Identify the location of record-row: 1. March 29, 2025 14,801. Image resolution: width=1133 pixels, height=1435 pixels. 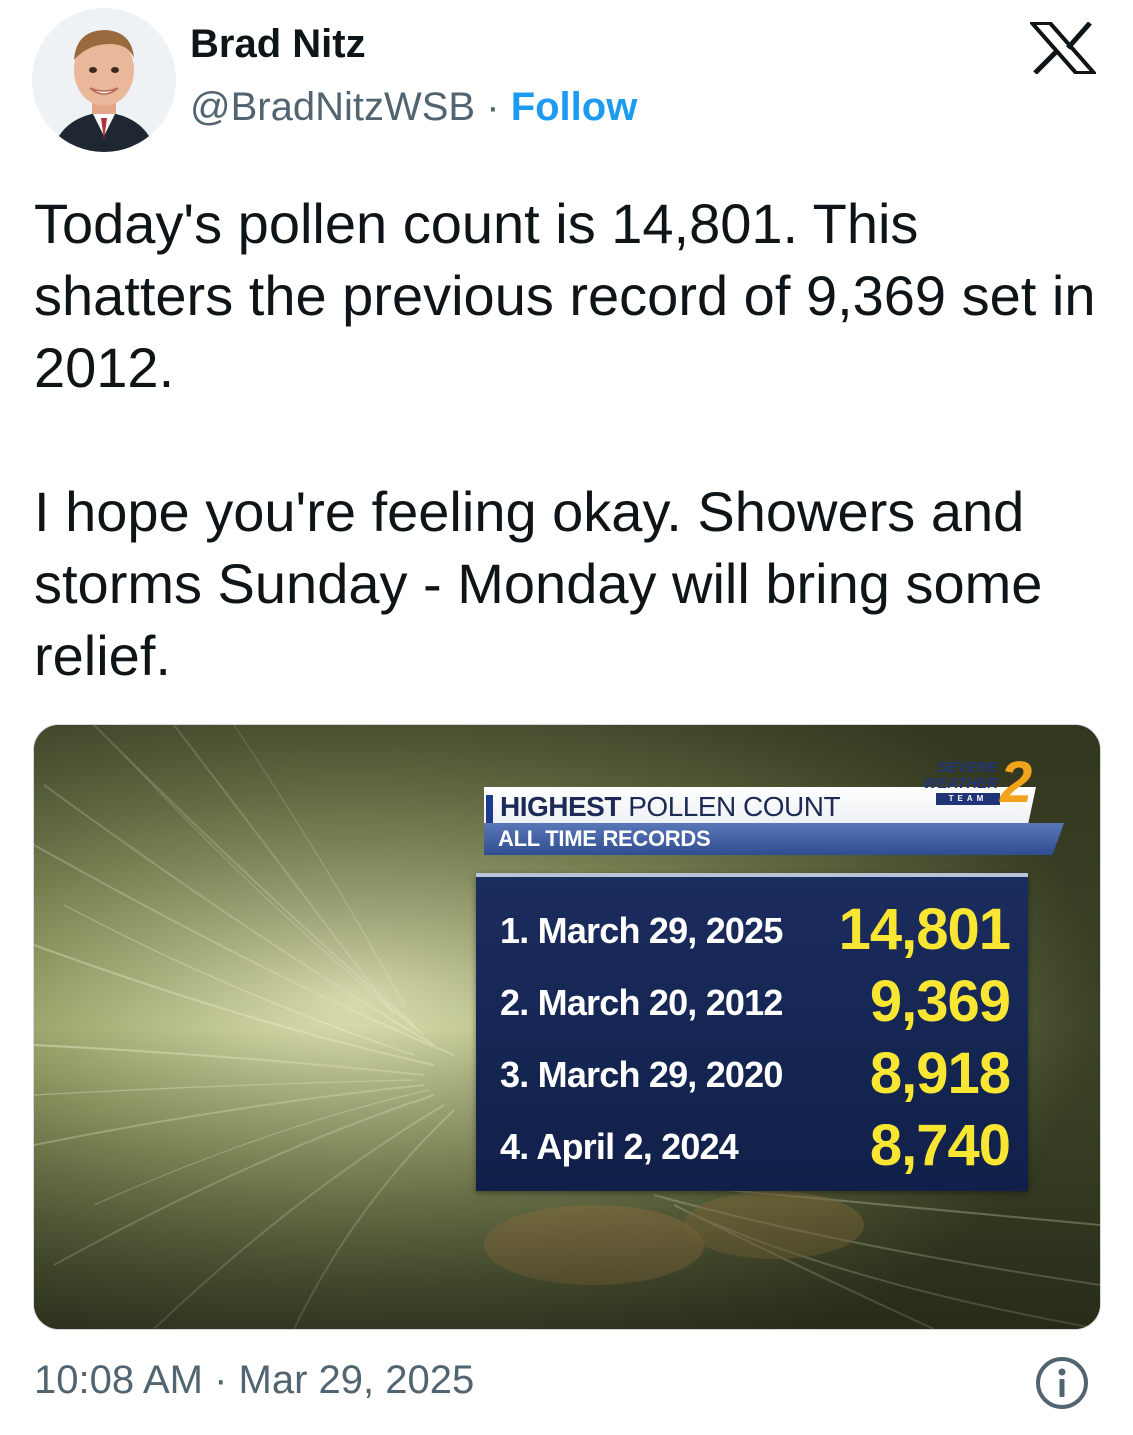
(755, 931).